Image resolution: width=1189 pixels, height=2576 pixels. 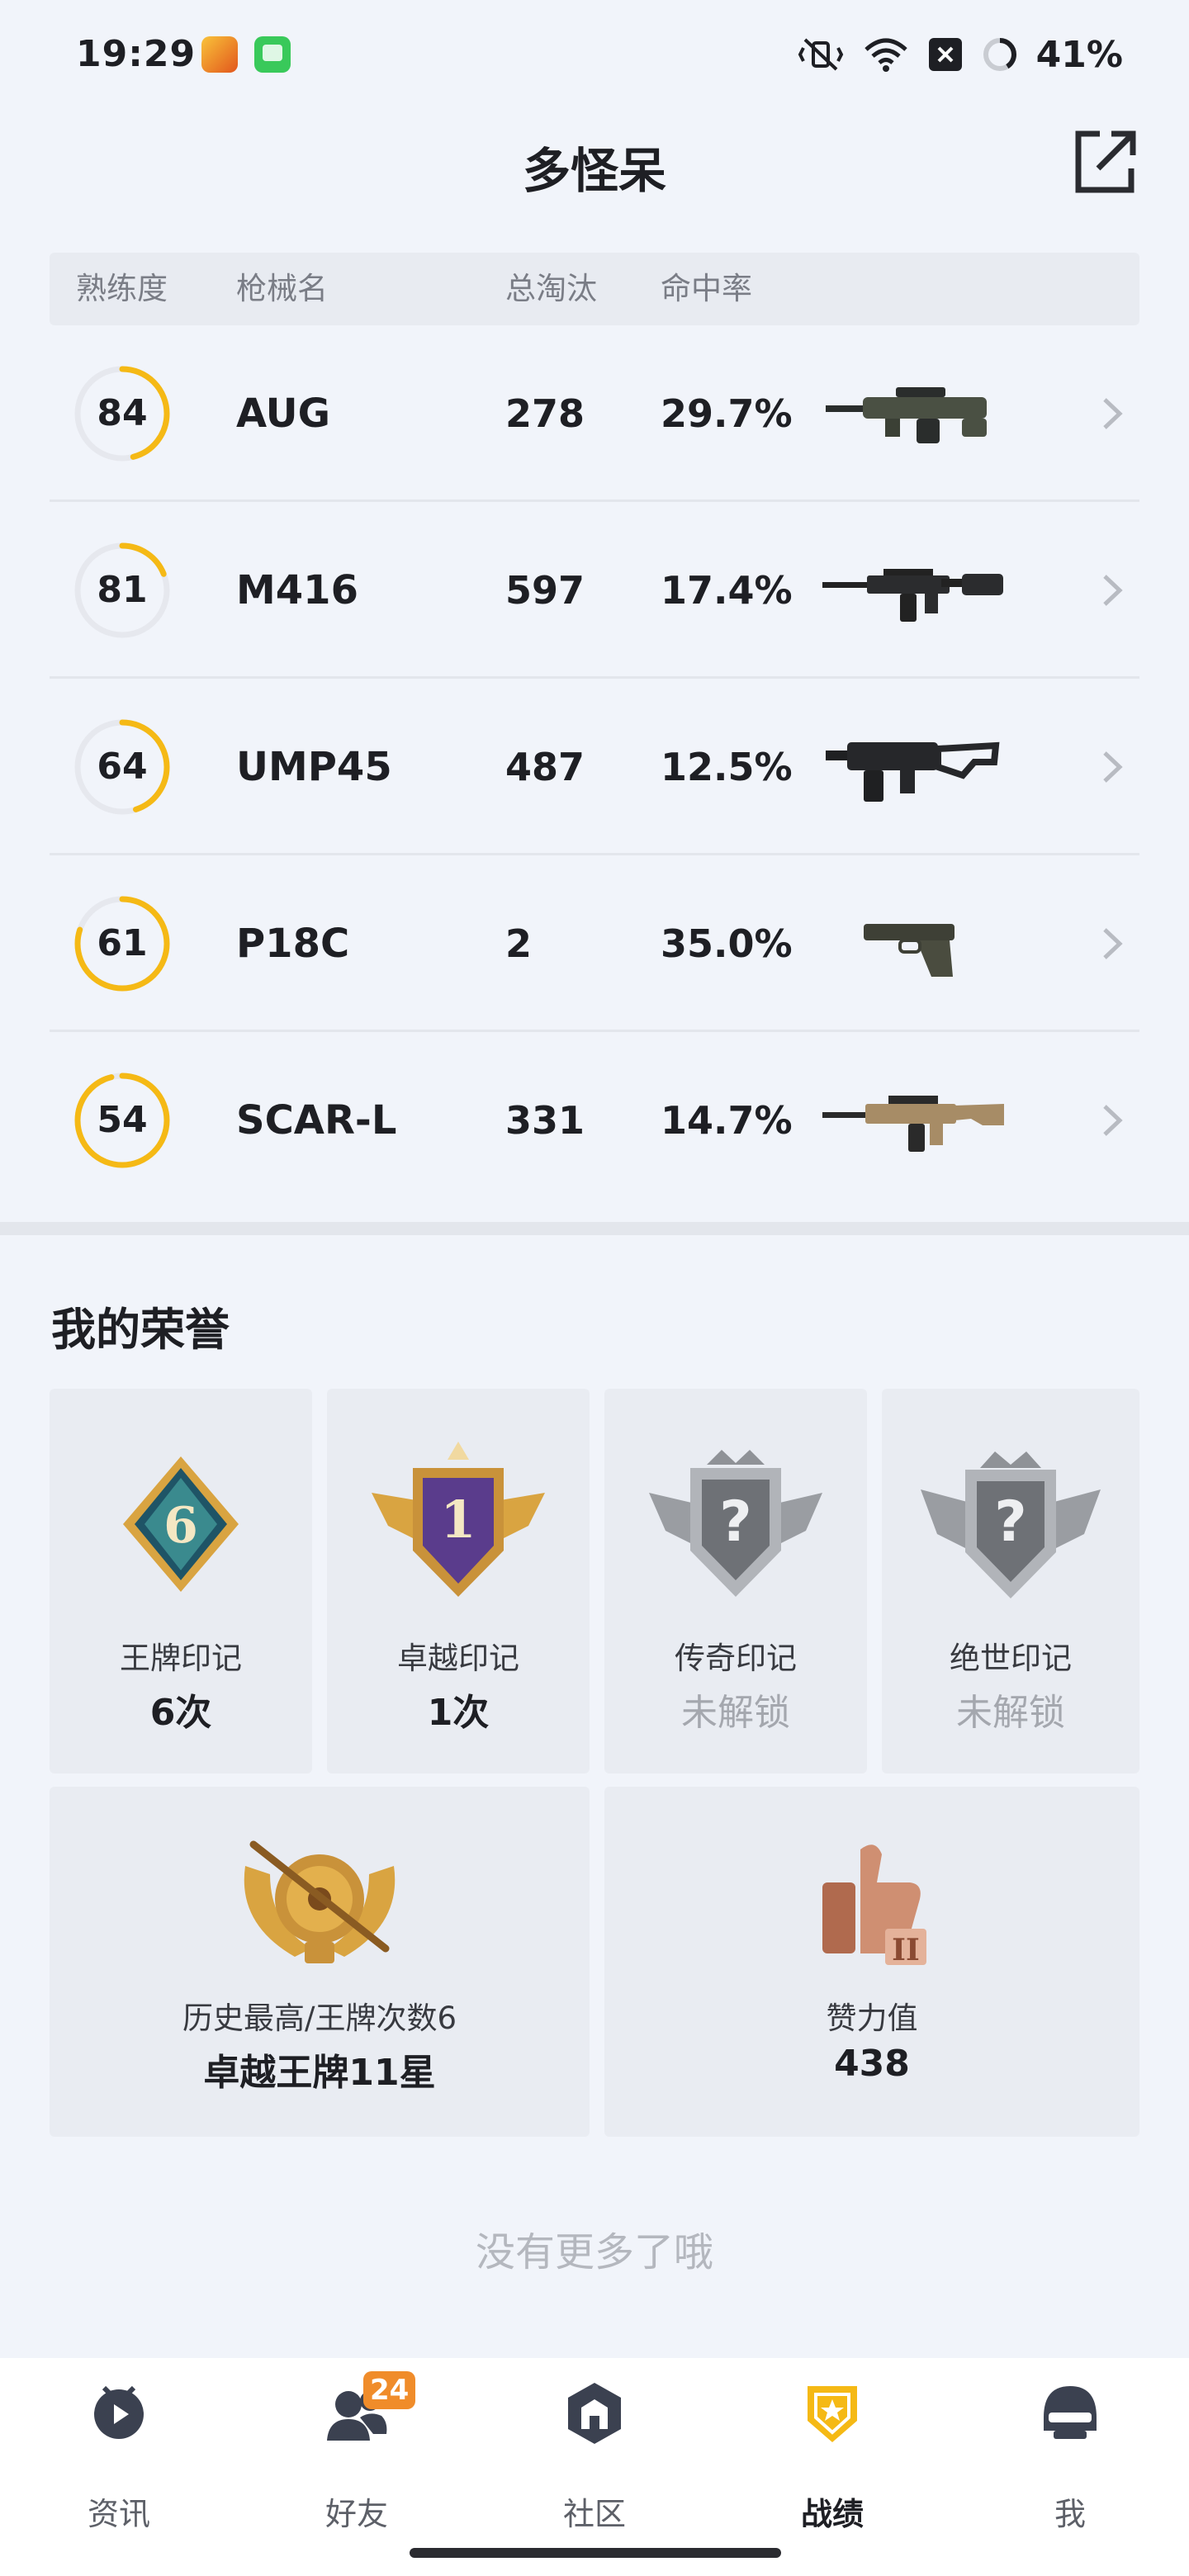 I want to click on svg-text: II, so click(x=906, y=1950).